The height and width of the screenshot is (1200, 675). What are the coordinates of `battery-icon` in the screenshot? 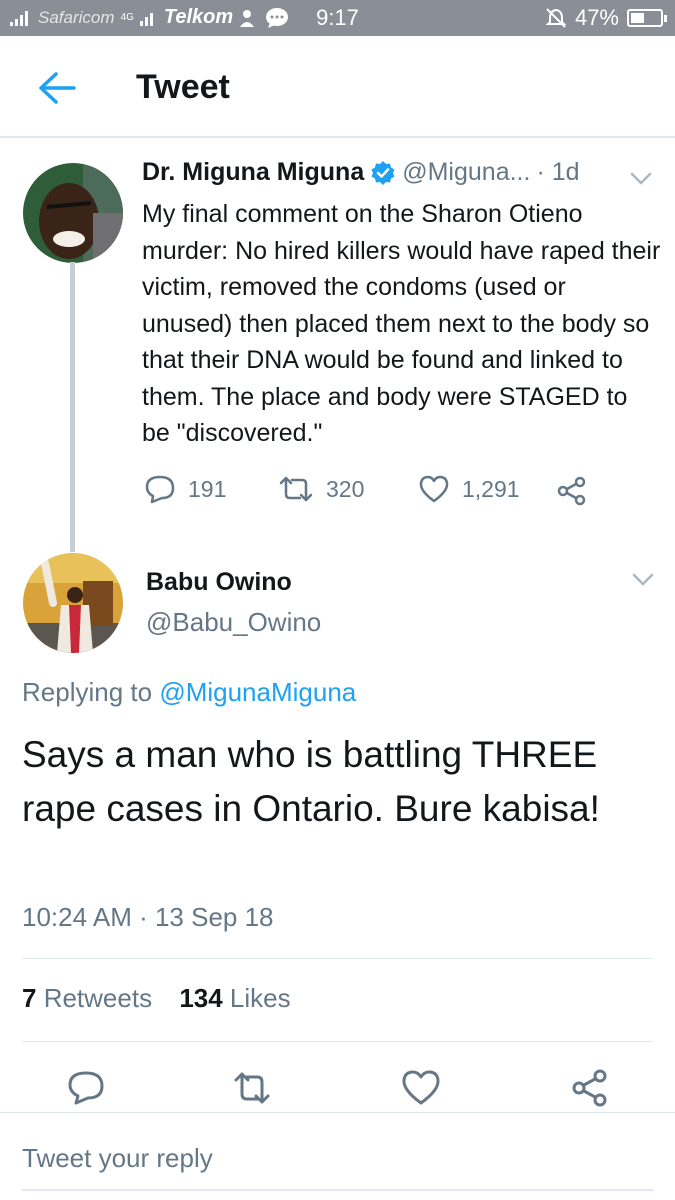 It's located at (647, 18).